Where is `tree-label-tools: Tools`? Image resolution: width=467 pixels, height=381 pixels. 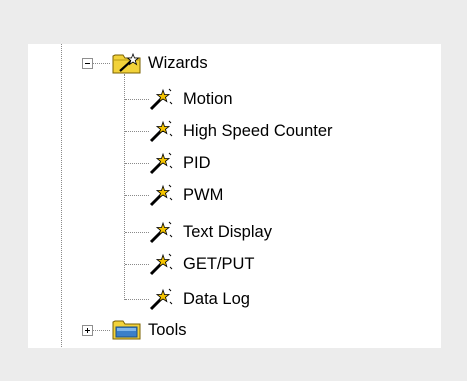
tree-label-tools: Tools is located at coordinates (167, 330).